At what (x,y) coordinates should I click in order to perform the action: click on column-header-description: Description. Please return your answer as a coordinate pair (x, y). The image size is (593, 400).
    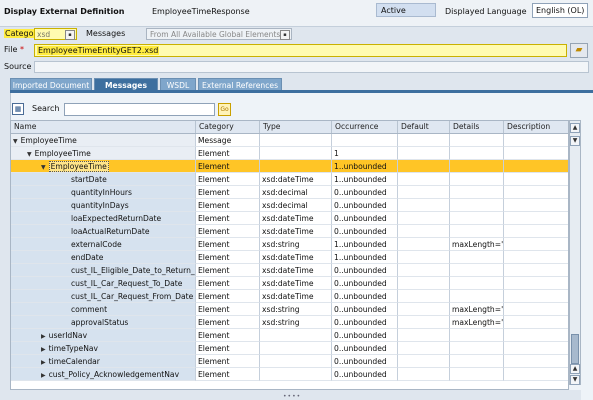
    Looking at the image, I should click on (536, 127).